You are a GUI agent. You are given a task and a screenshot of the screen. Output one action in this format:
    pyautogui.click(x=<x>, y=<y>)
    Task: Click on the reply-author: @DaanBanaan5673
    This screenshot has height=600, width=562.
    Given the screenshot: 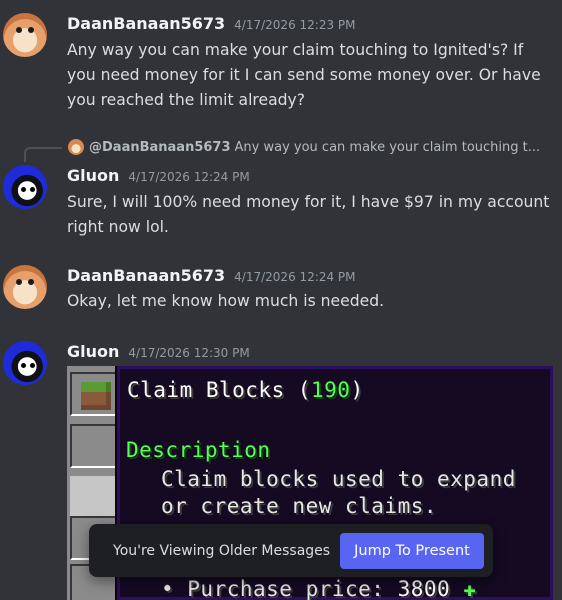 What is the action you would take?
    pyautogui.click(x=160, y=147)
    